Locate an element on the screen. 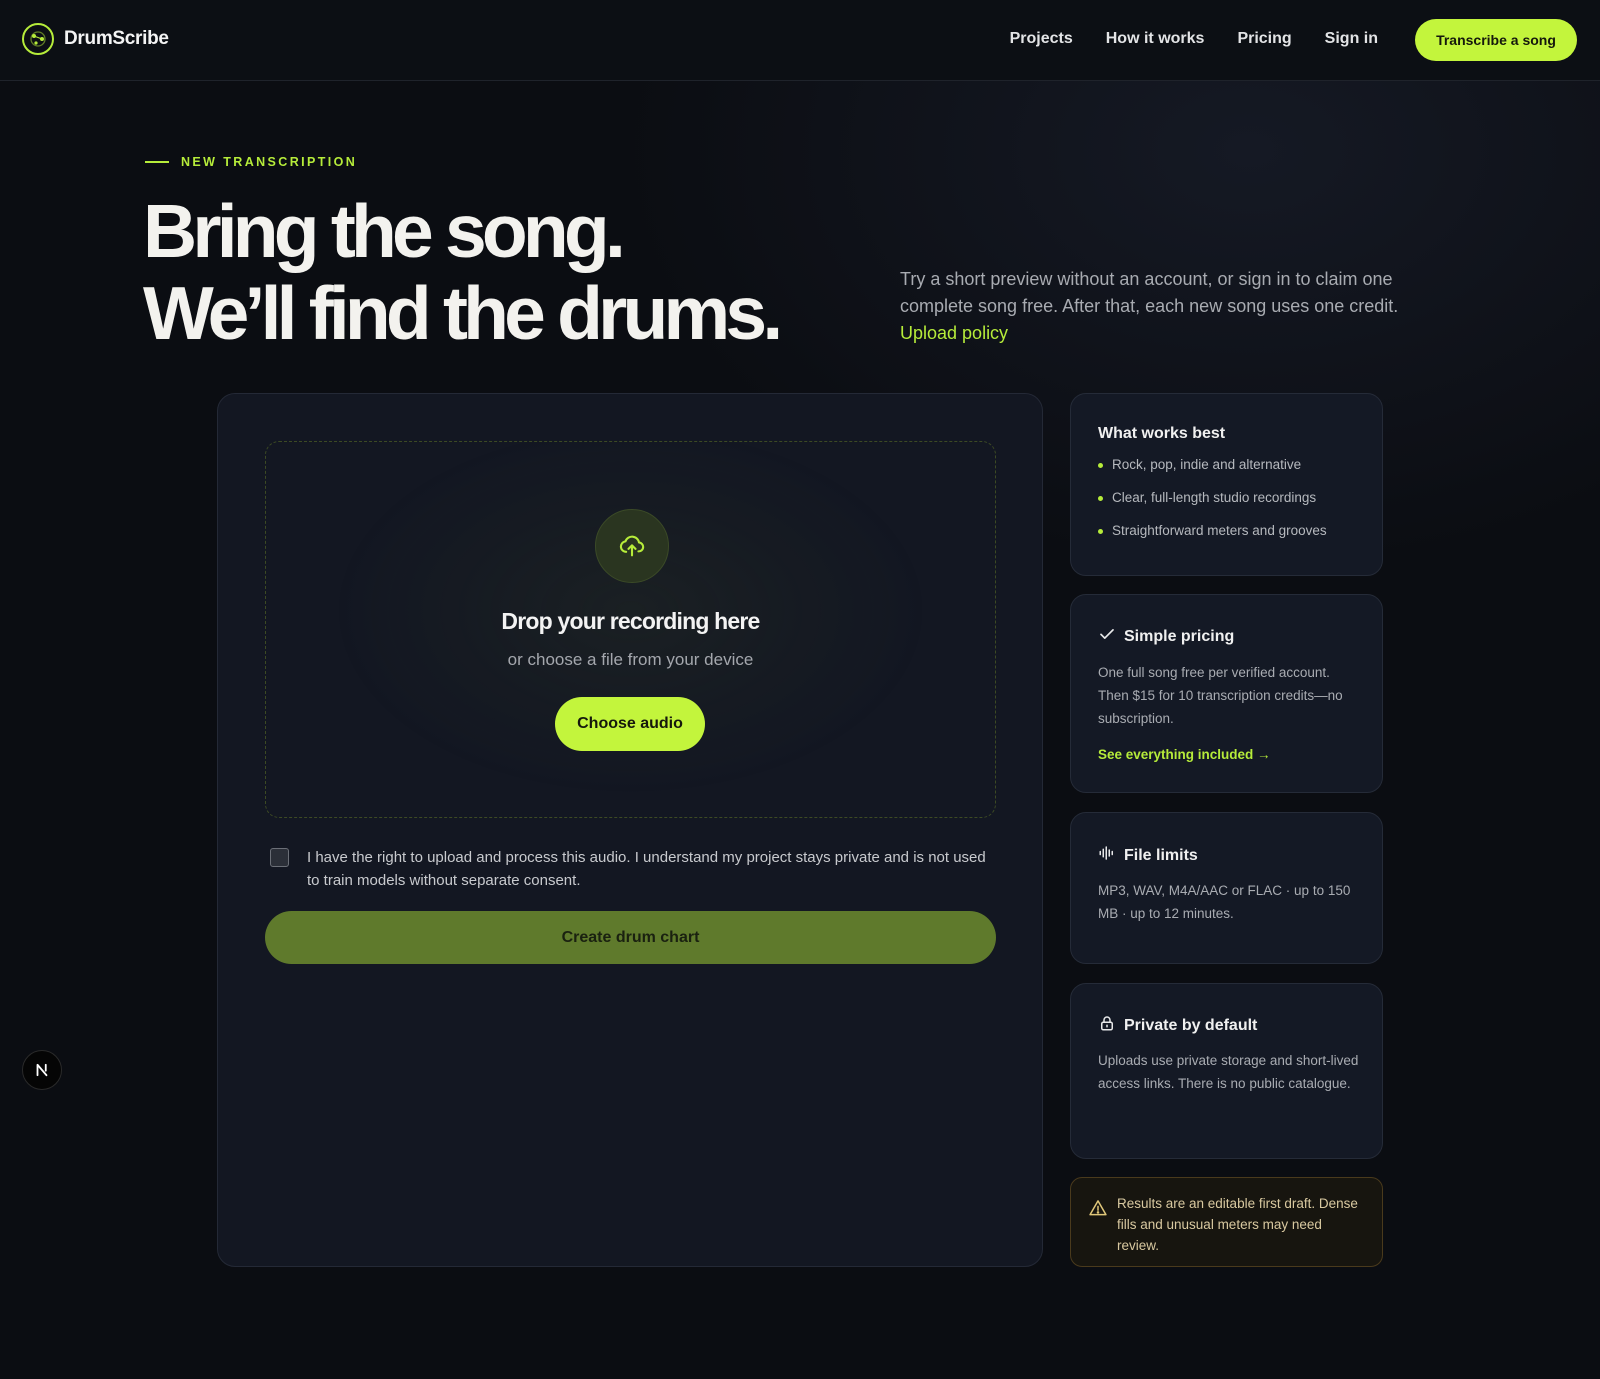  nav-link-sign-in: Sign in is located at coordinates (1351, 39).